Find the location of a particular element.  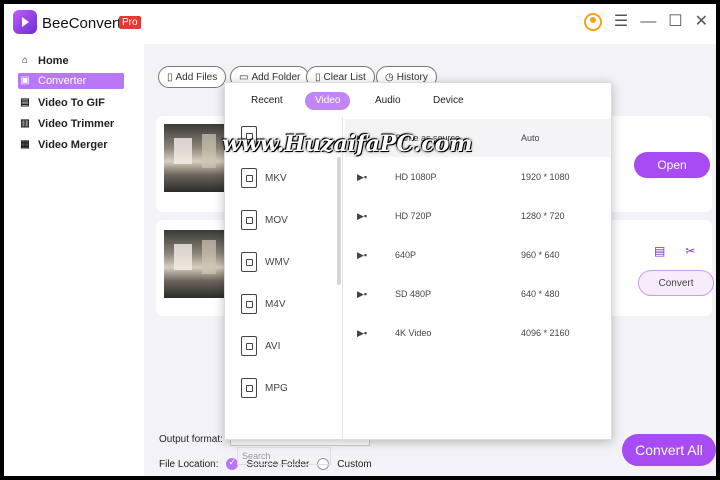

resolution-size: 960 * 640 is located at coordinates (540, 255).